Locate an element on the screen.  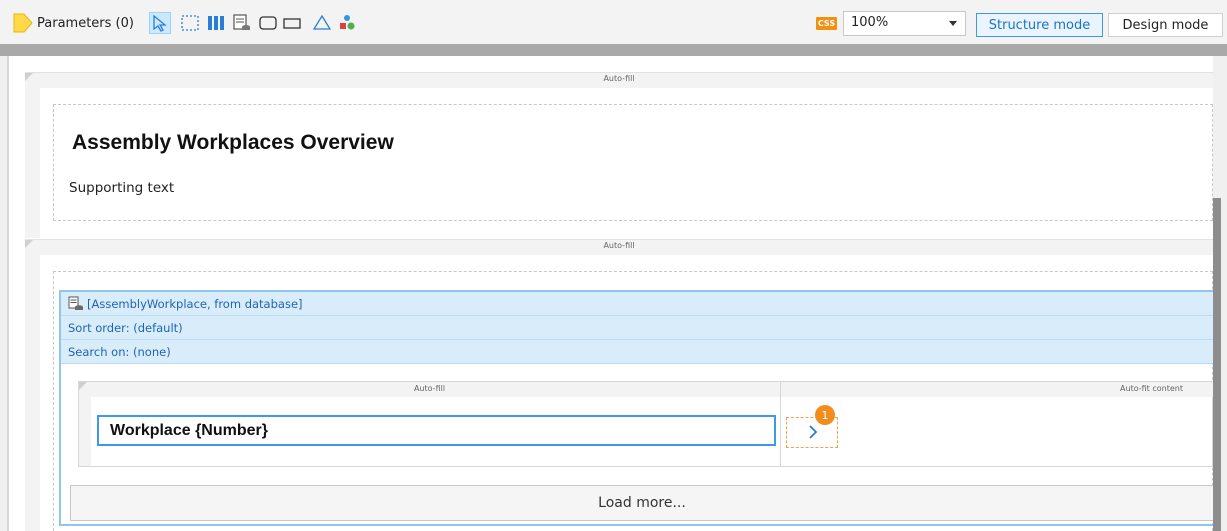
section2-autofill-label: Auto-fill is located at coordinates (619, 245).